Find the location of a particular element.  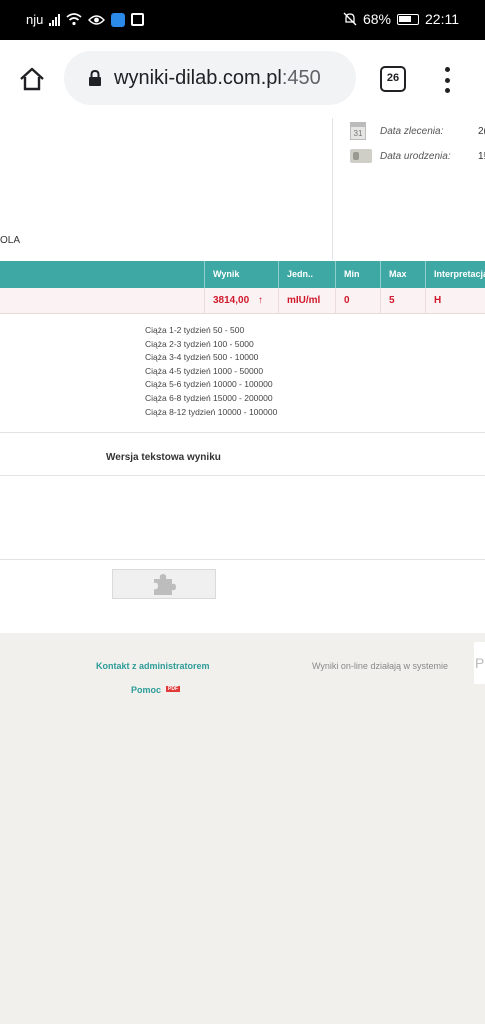

help-link: Pomoc PDF is located at coordinates (156, 690).